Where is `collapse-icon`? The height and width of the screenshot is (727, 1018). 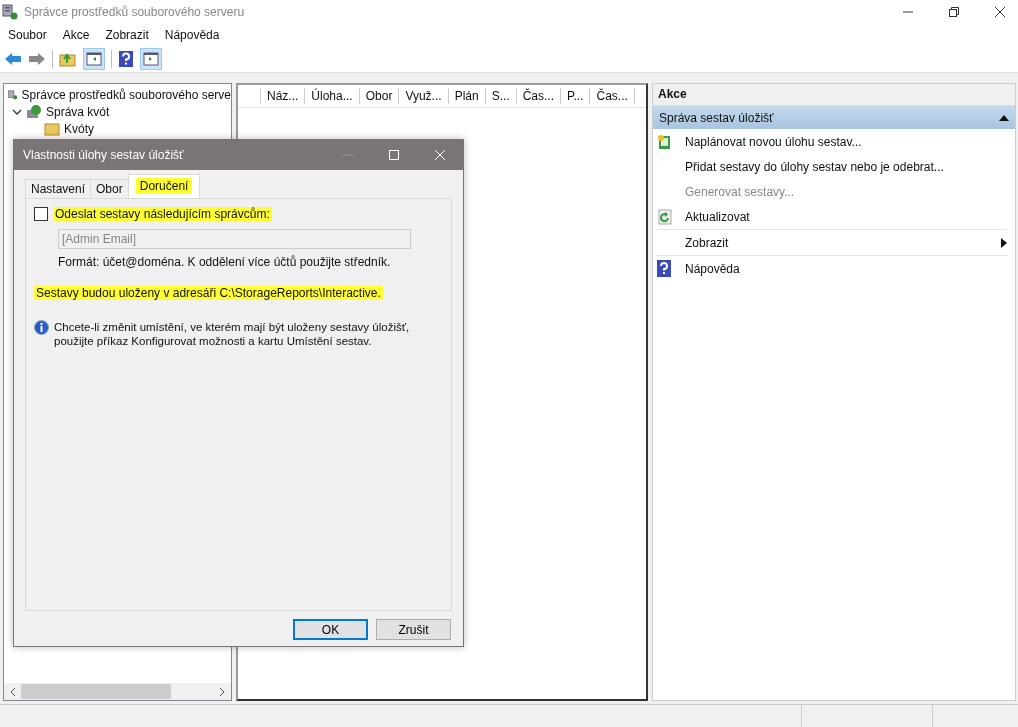
collapse-icon is located at coordinates (1004, 117).